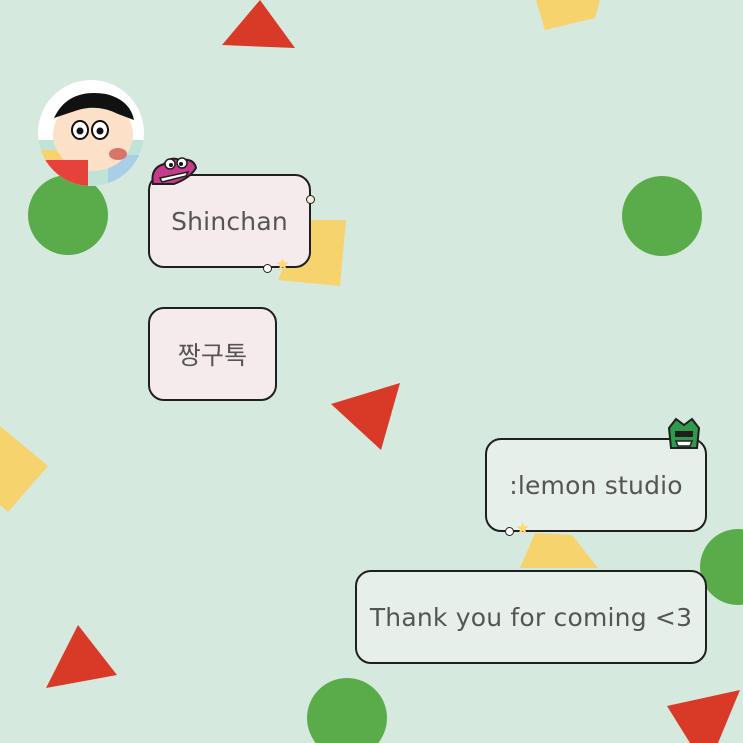 This screenshot has width=743, height=743. I want to click on reply-name-text: :lemon studio, so click(596, 485).